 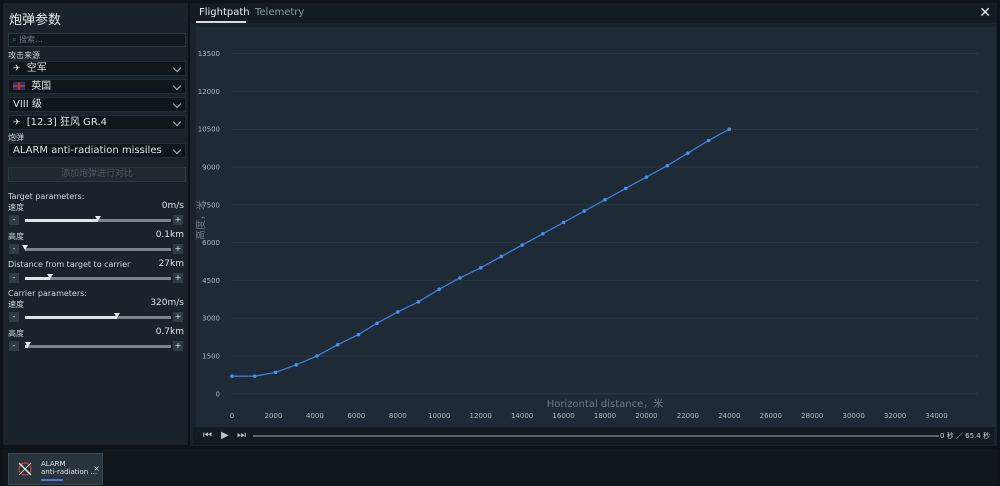 What do you see at coordinates (169, 235) in the screenshot?
I see `target-alt-value: 0.1km` at bounding box center [169, 235].